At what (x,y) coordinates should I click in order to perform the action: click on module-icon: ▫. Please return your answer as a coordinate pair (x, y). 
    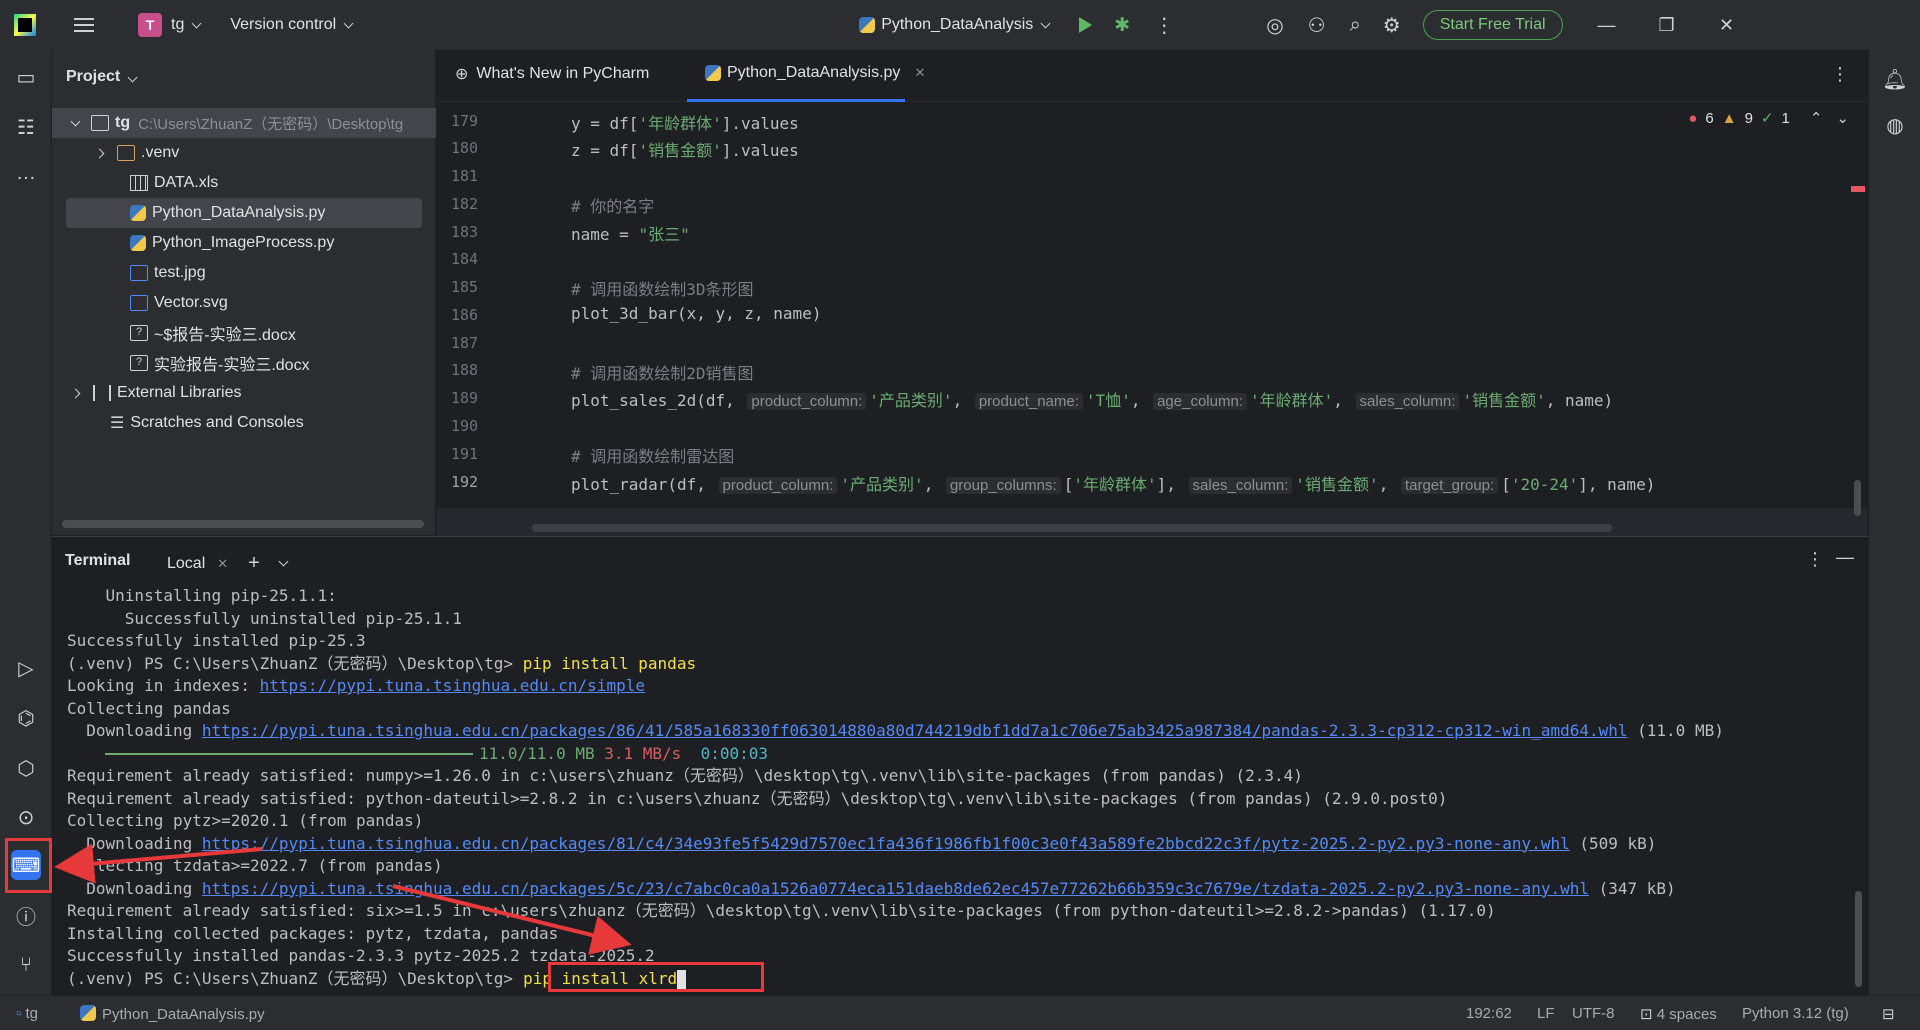
    Looking at the image, I should click on (19, 1013).